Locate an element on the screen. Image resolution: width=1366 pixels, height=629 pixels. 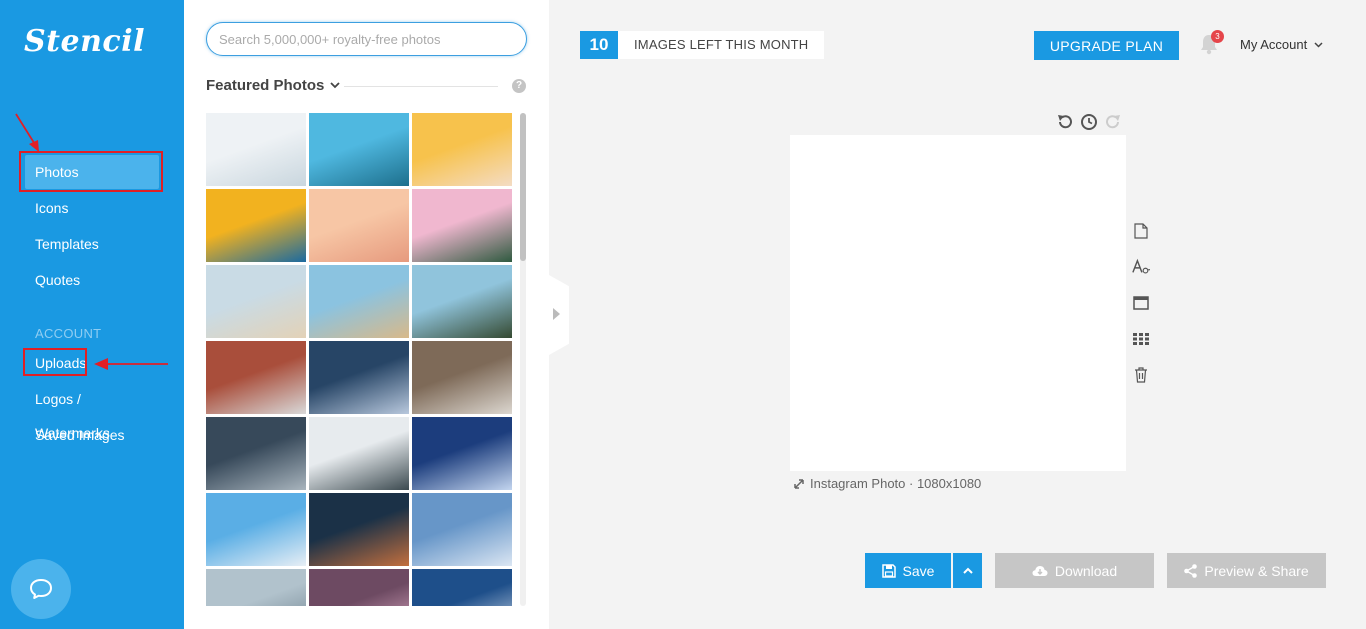
save-button: Save is located at coordinates (908, 570).